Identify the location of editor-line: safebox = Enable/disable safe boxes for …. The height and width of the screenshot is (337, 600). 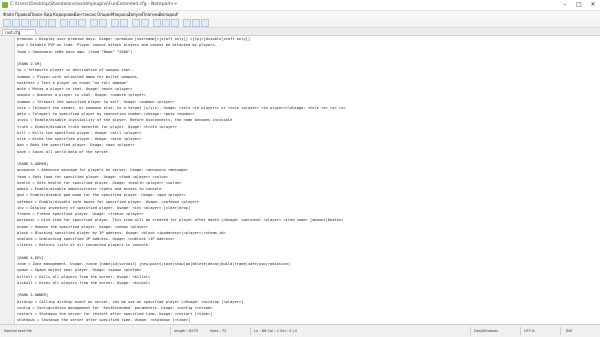
(108, 201).